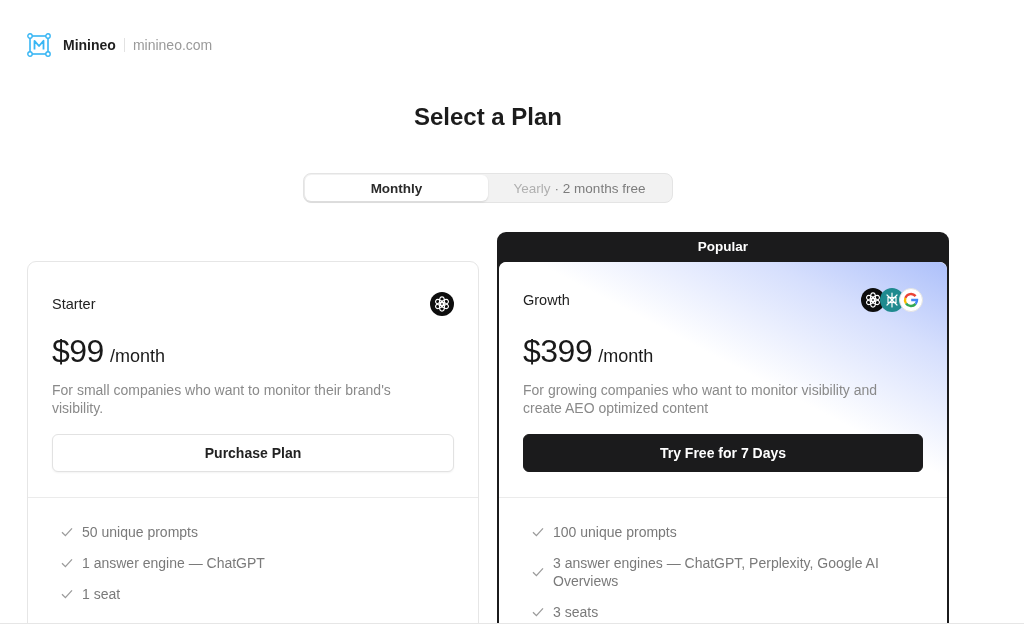 Image resolution: width=1024 pixels, height=642 pixels. I want to click on brand-domain: minineo.com, so click(172, 45).